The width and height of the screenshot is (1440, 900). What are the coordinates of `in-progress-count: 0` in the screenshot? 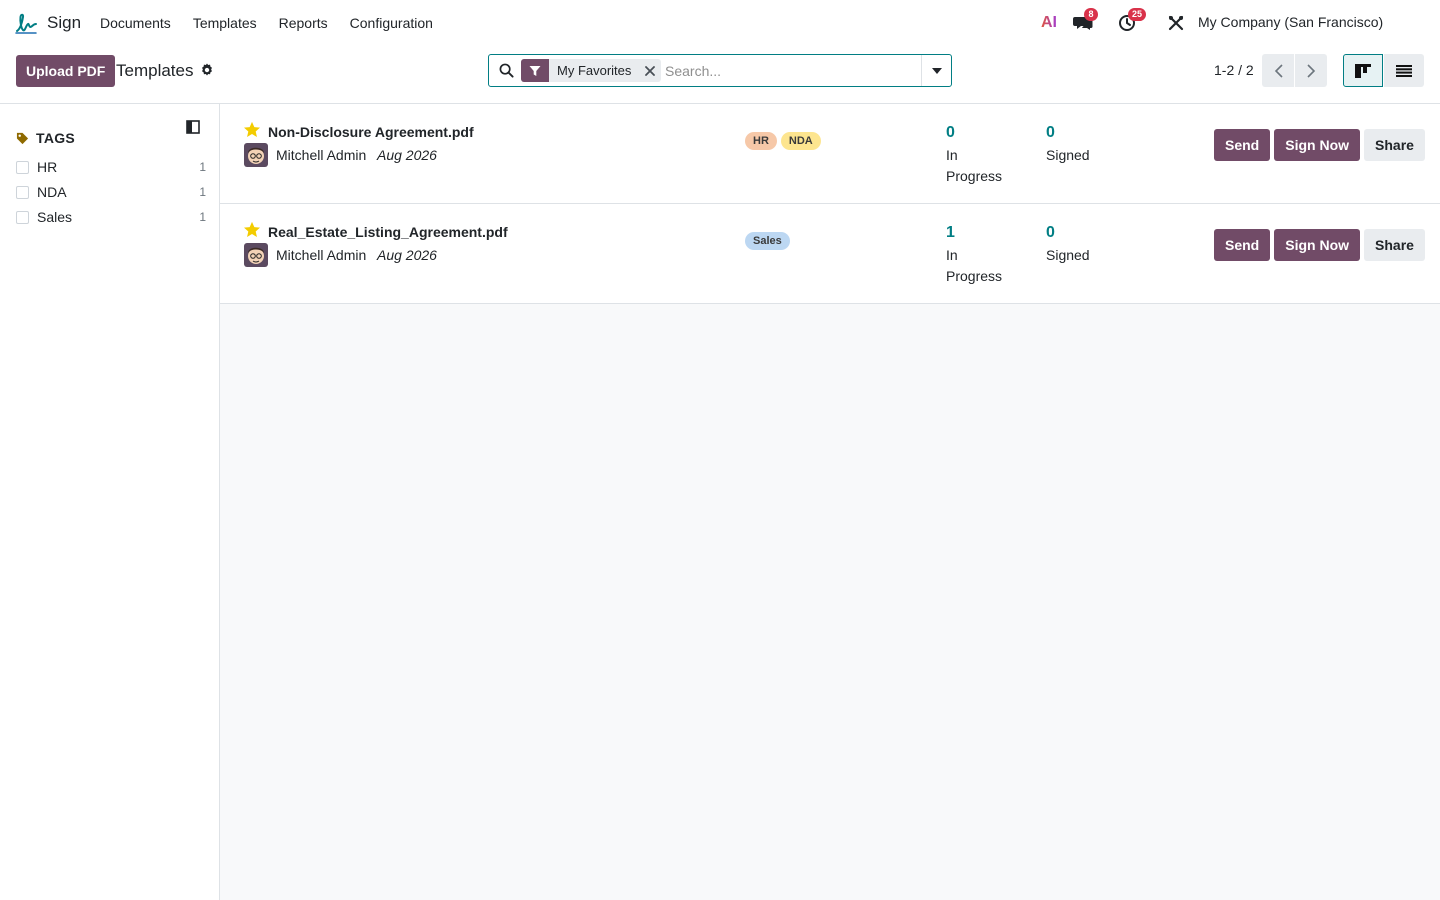 It's located at (950, 132).